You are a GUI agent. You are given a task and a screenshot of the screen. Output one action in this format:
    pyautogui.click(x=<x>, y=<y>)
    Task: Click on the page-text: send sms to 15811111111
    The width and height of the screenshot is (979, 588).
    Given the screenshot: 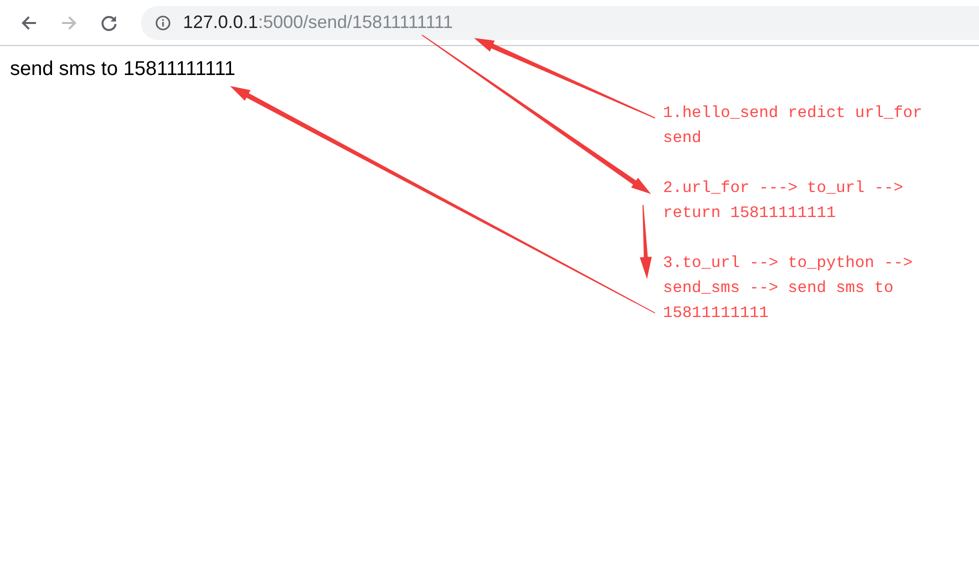 What is the action you would take?
    pyautogui.click(x=123, y=69)
    